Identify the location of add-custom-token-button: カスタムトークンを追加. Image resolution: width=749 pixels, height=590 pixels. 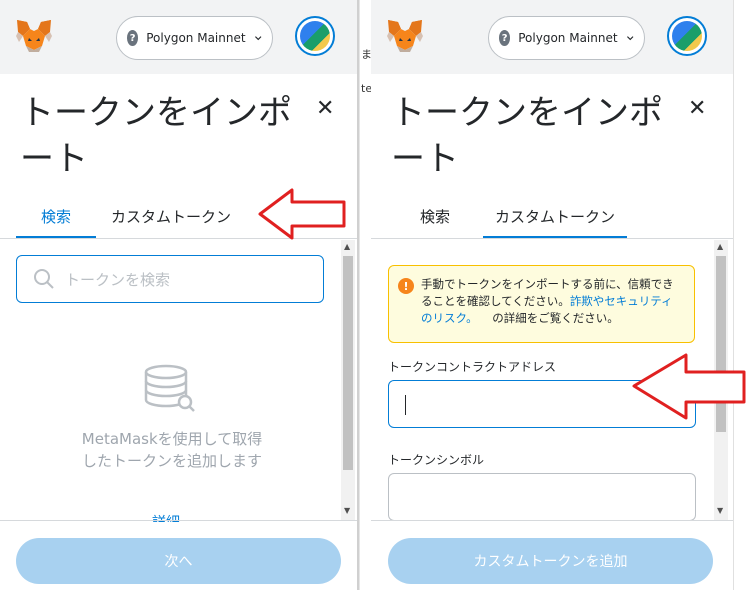
(550, 561).